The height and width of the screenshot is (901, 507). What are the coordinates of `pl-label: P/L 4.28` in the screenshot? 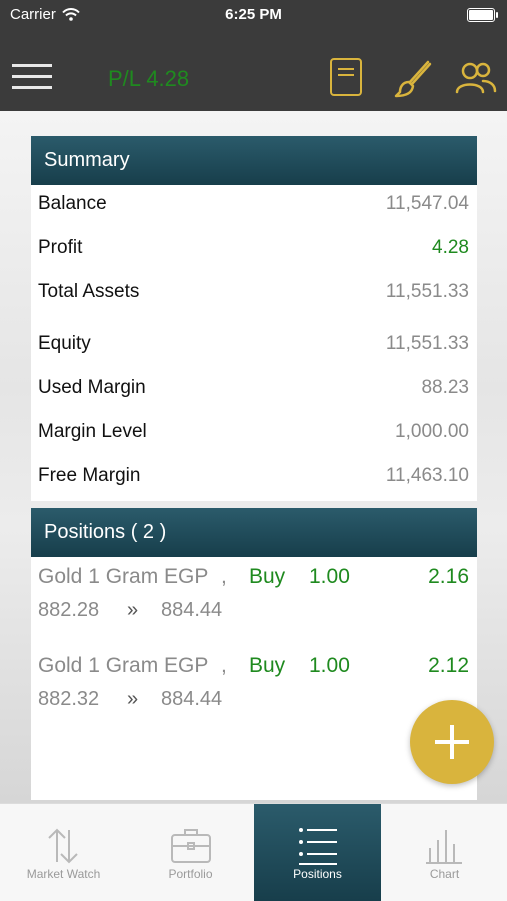 It's located at (149, 78).